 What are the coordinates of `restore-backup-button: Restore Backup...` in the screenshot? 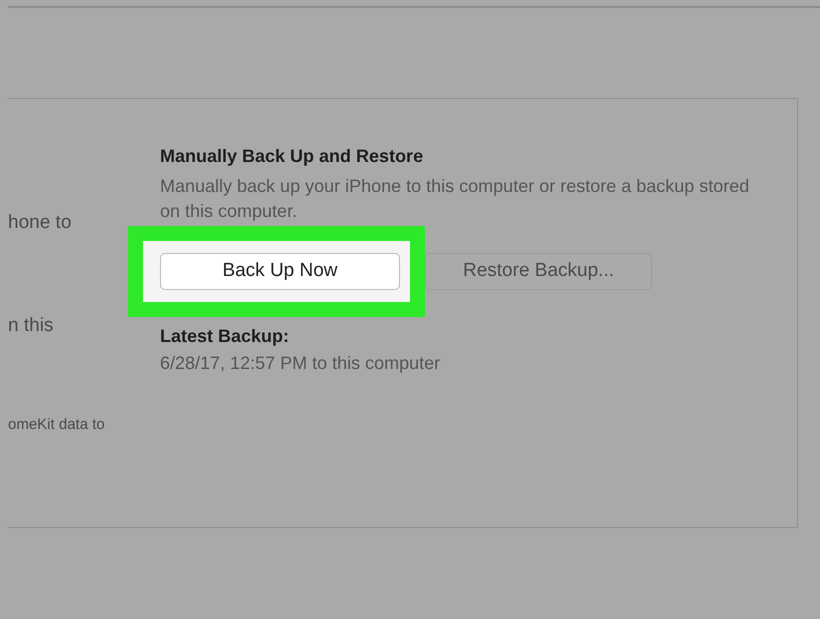 It's located at (538, 271).